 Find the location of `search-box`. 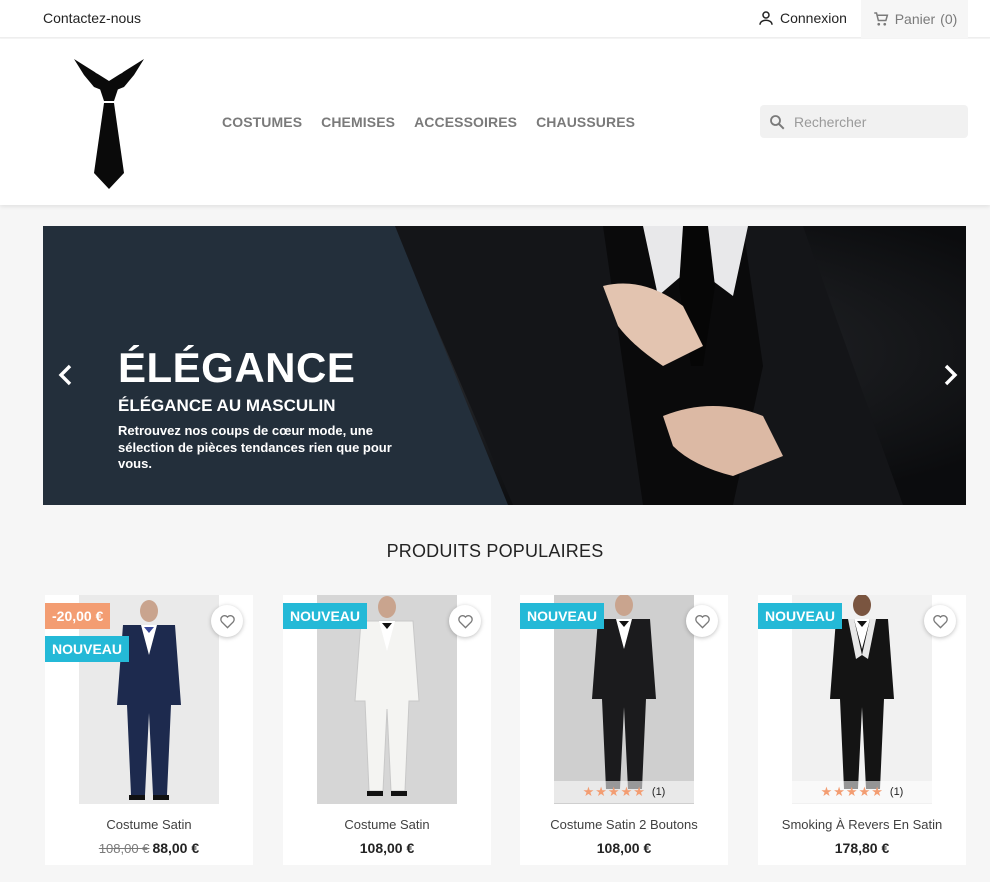

search-box is located at coordinates (864, 121).